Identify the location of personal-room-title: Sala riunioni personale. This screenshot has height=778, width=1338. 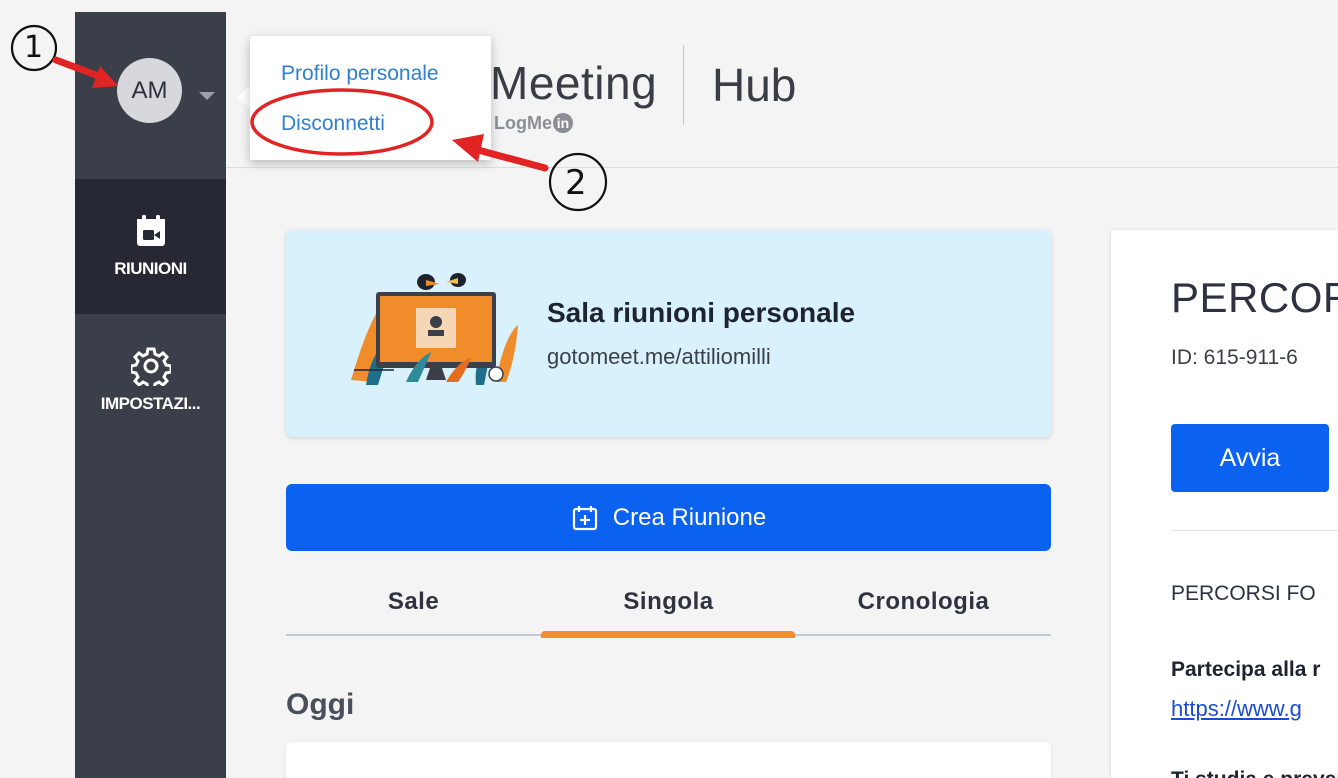
(701, 312).